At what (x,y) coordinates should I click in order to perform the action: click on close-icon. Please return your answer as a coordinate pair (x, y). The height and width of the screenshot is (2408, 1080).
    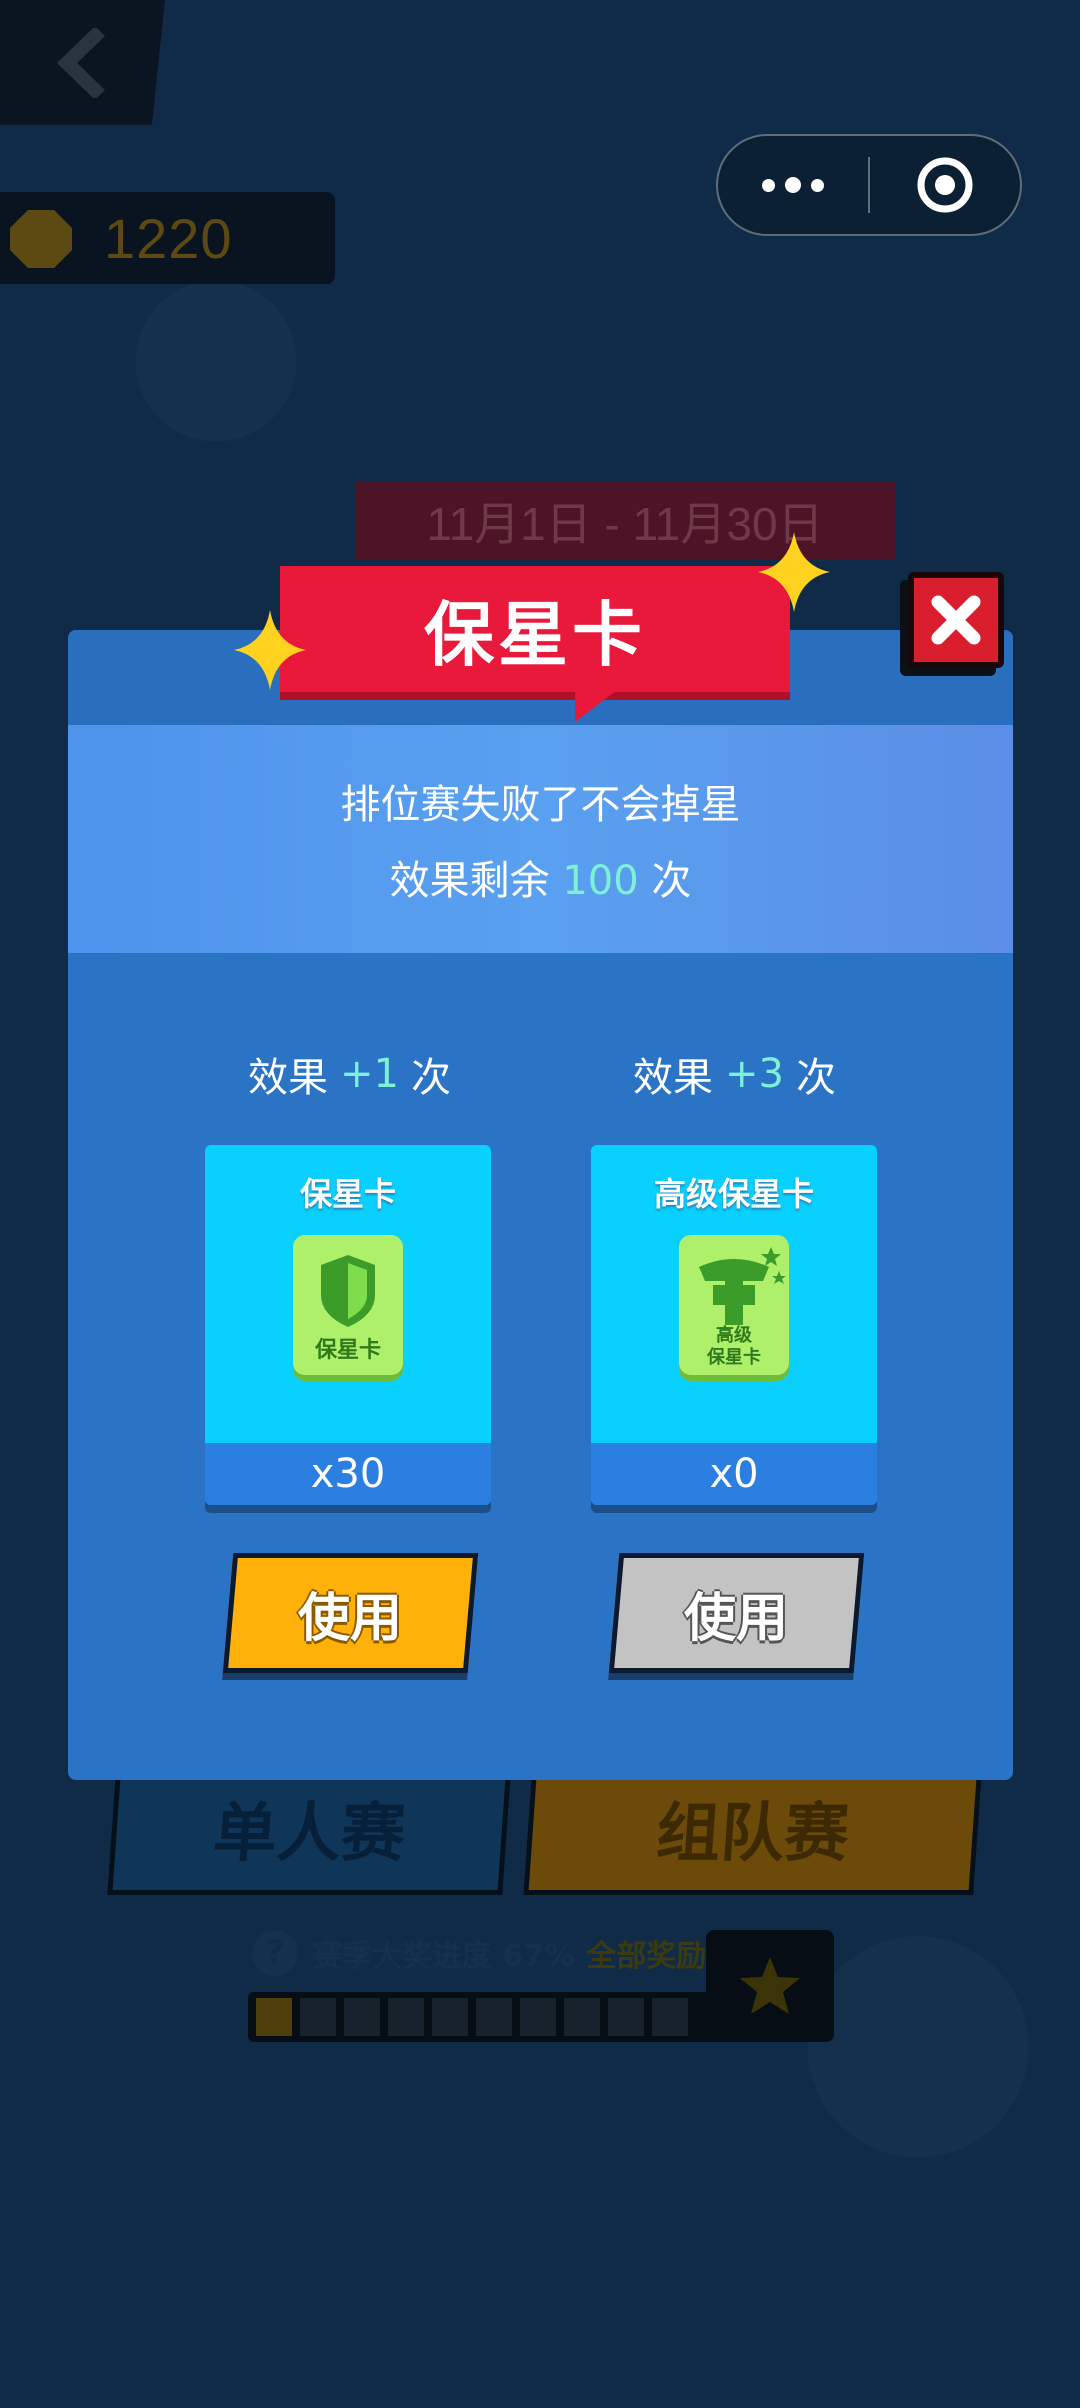
    Looking at the image, I should click on (956, 620).